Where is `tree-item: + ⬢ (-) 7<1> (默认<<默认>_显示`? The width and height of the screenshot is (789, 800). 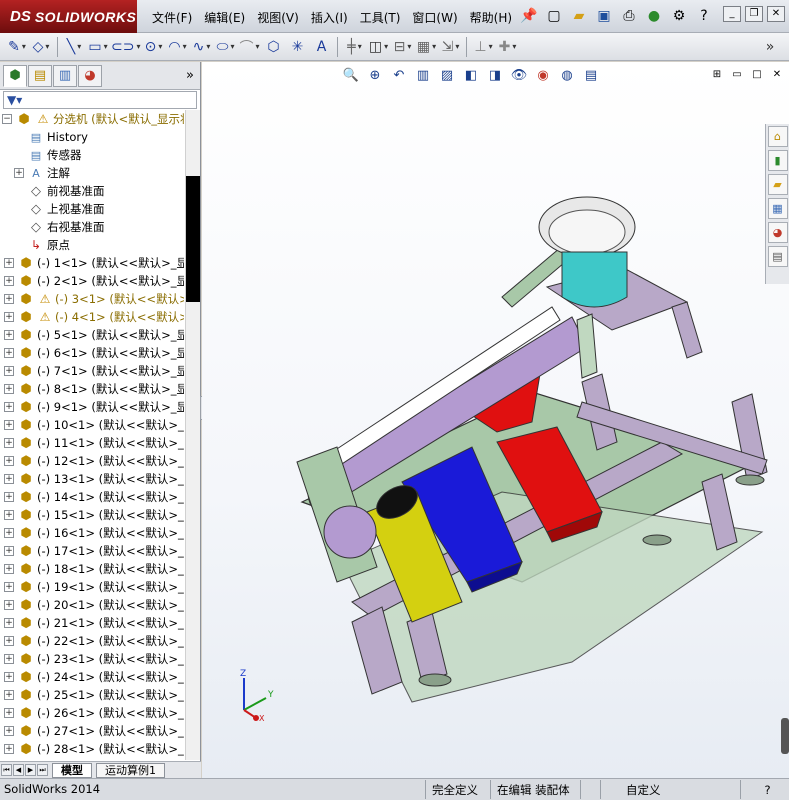 tree-item: + ⬢ (-) 7<1> (默认<<默认>_显示 is located at coordinates (92, 371).